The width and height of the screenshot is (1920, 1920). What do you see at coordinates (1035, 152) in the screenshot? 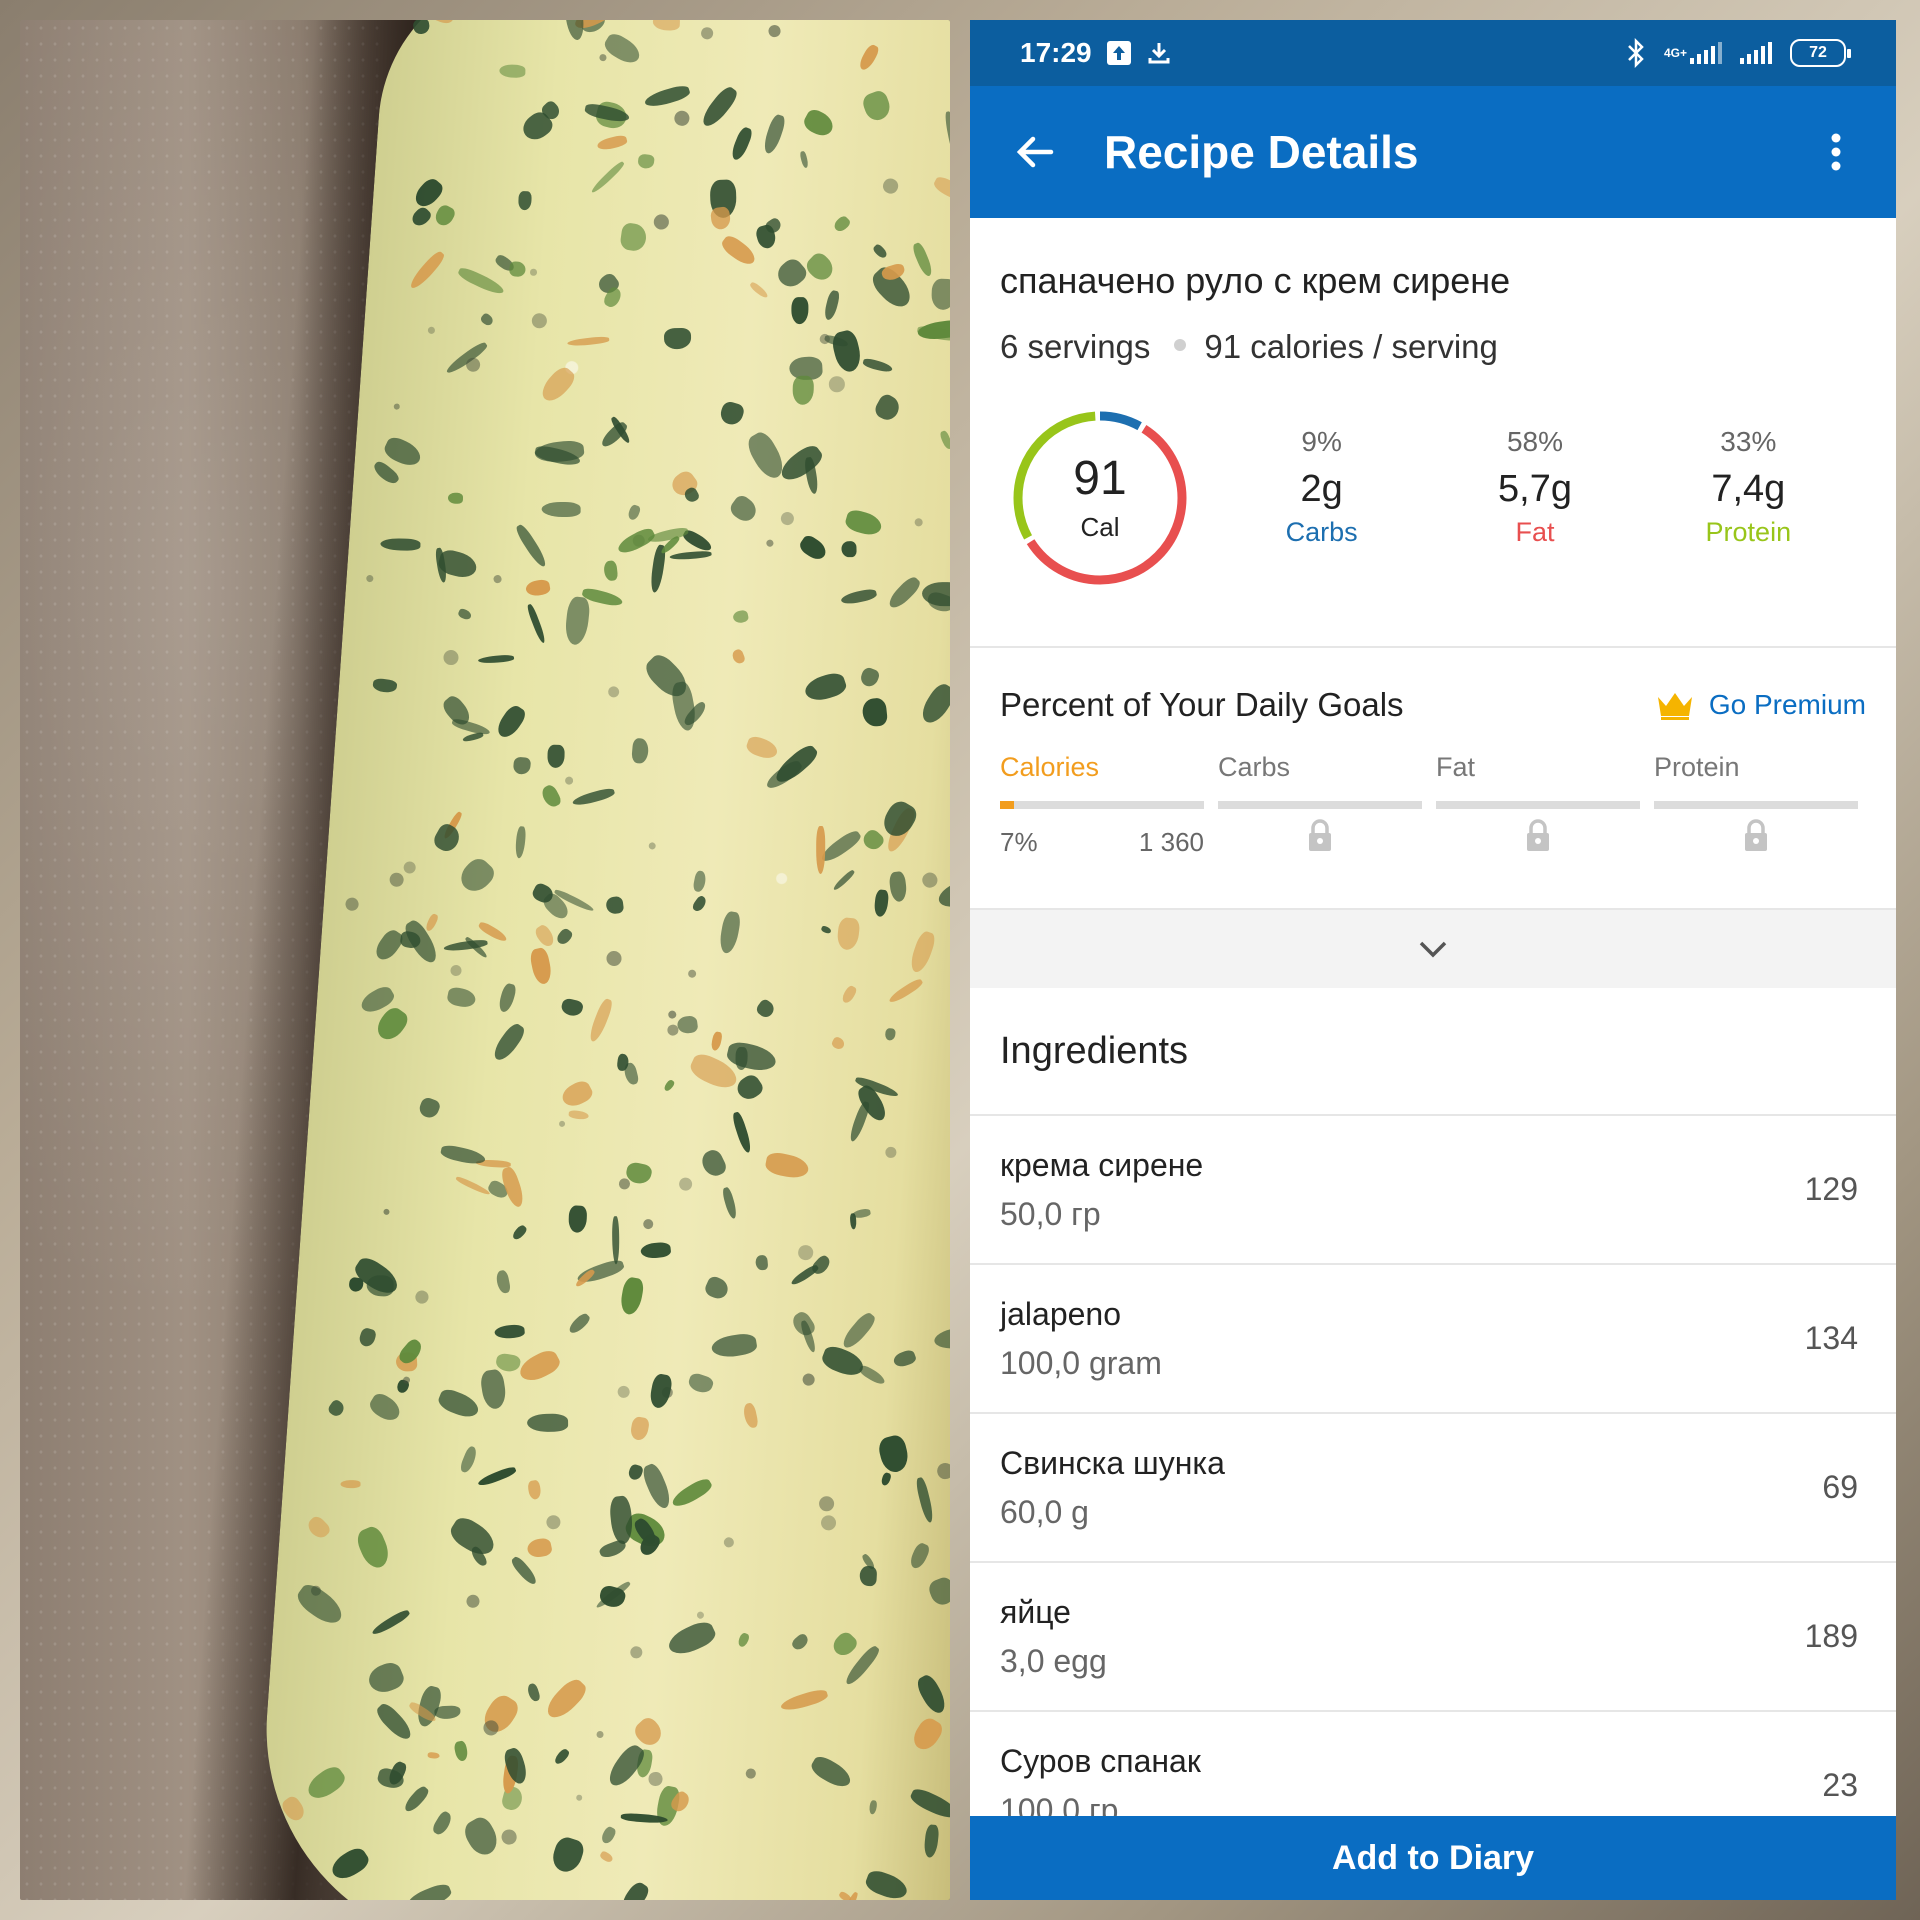
I see `back-button` at bounding box center [1035, 152].